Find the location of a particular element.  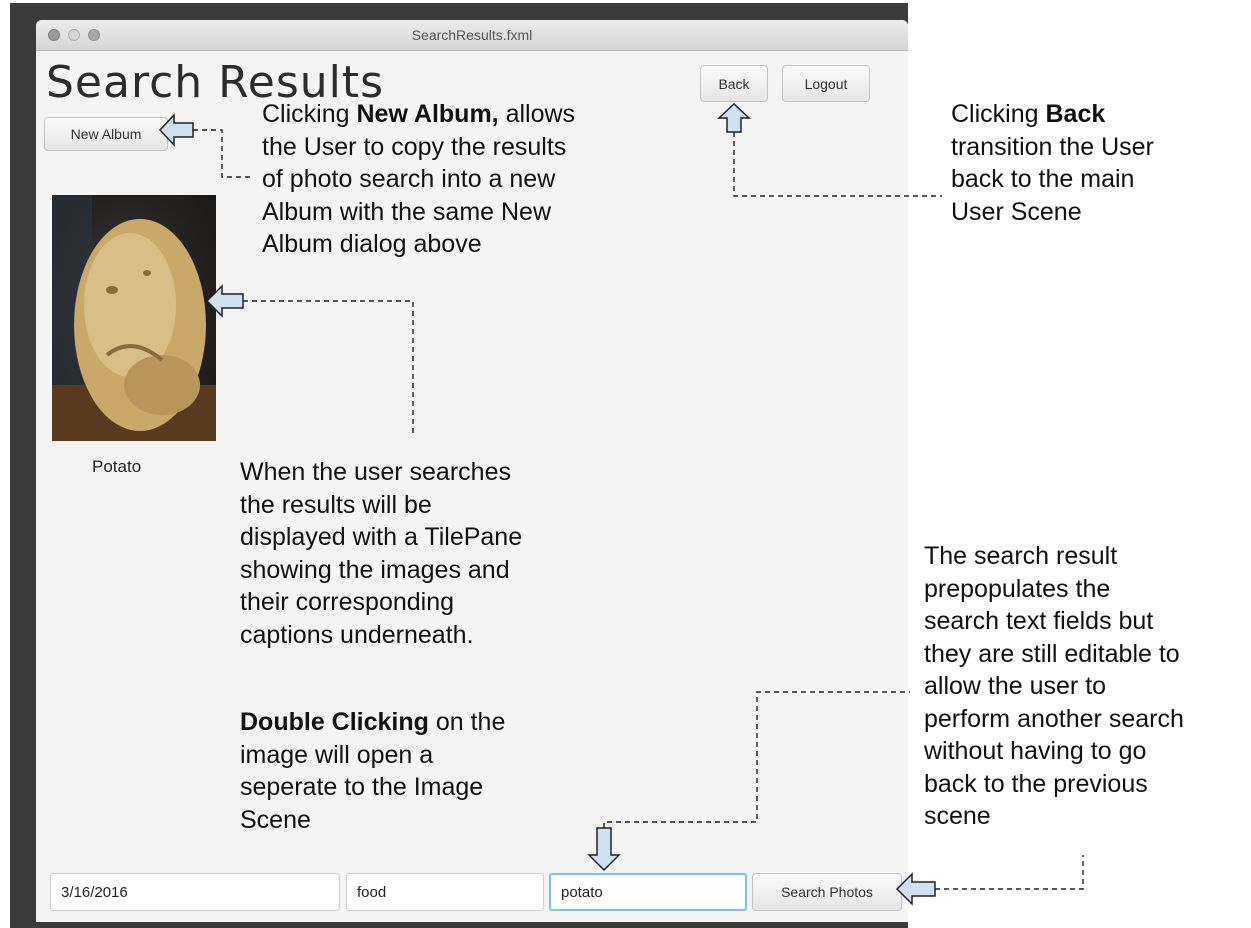

window-title: SearchResults.fxml is located at coordinates (472, 35).